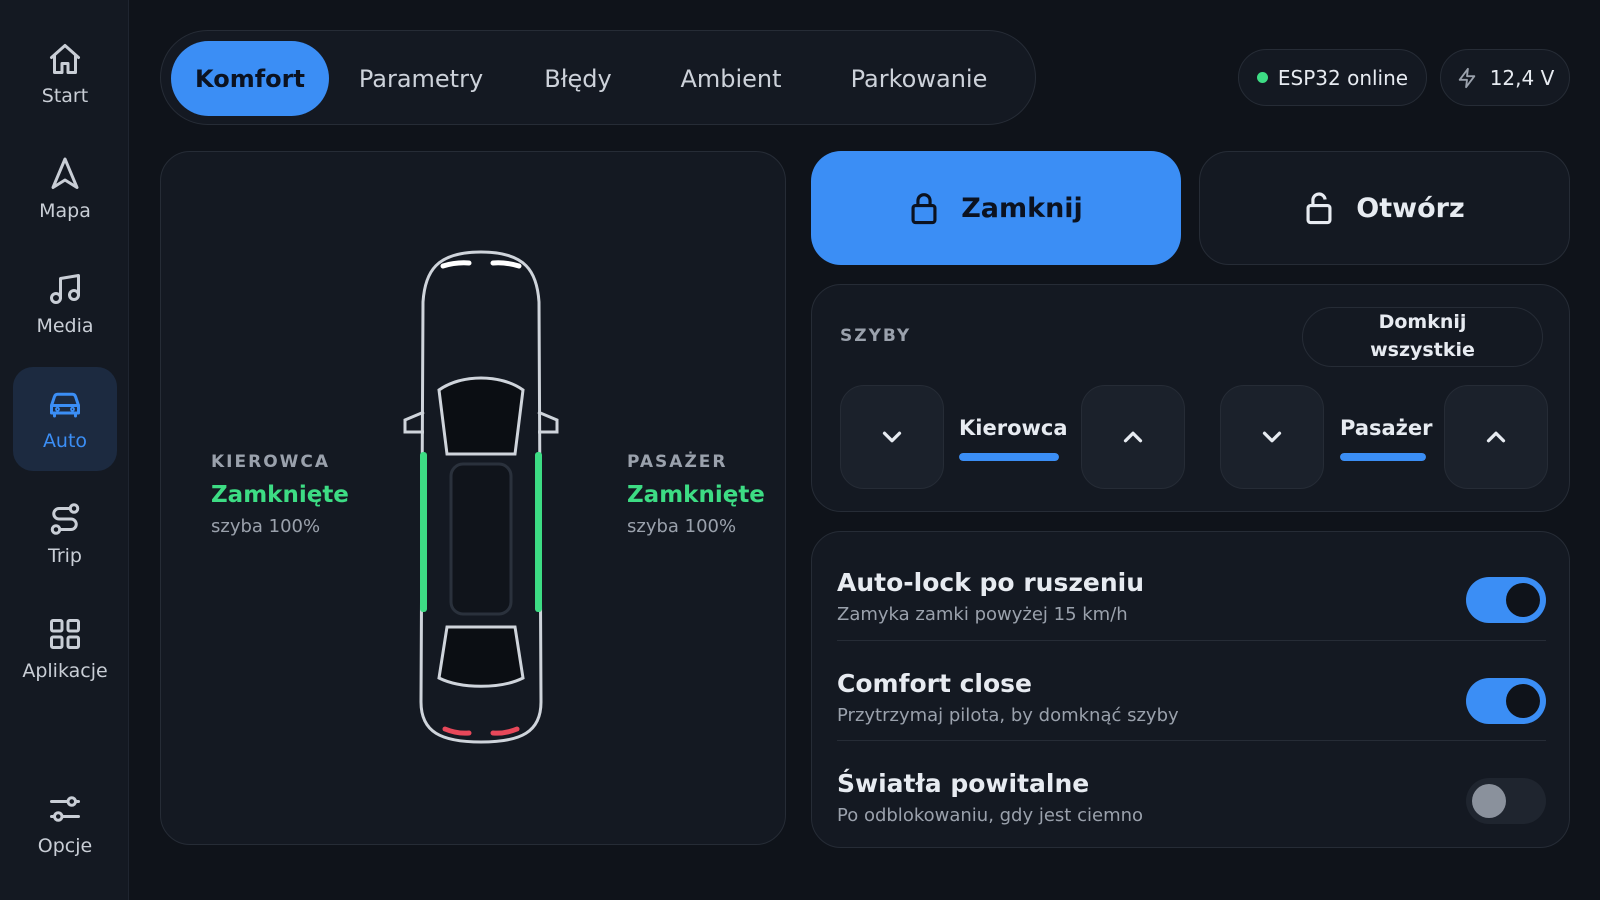 This screenshot has height=900, width=1600. I want to click on connection-status: ESP32 online, so click(1332, 77).